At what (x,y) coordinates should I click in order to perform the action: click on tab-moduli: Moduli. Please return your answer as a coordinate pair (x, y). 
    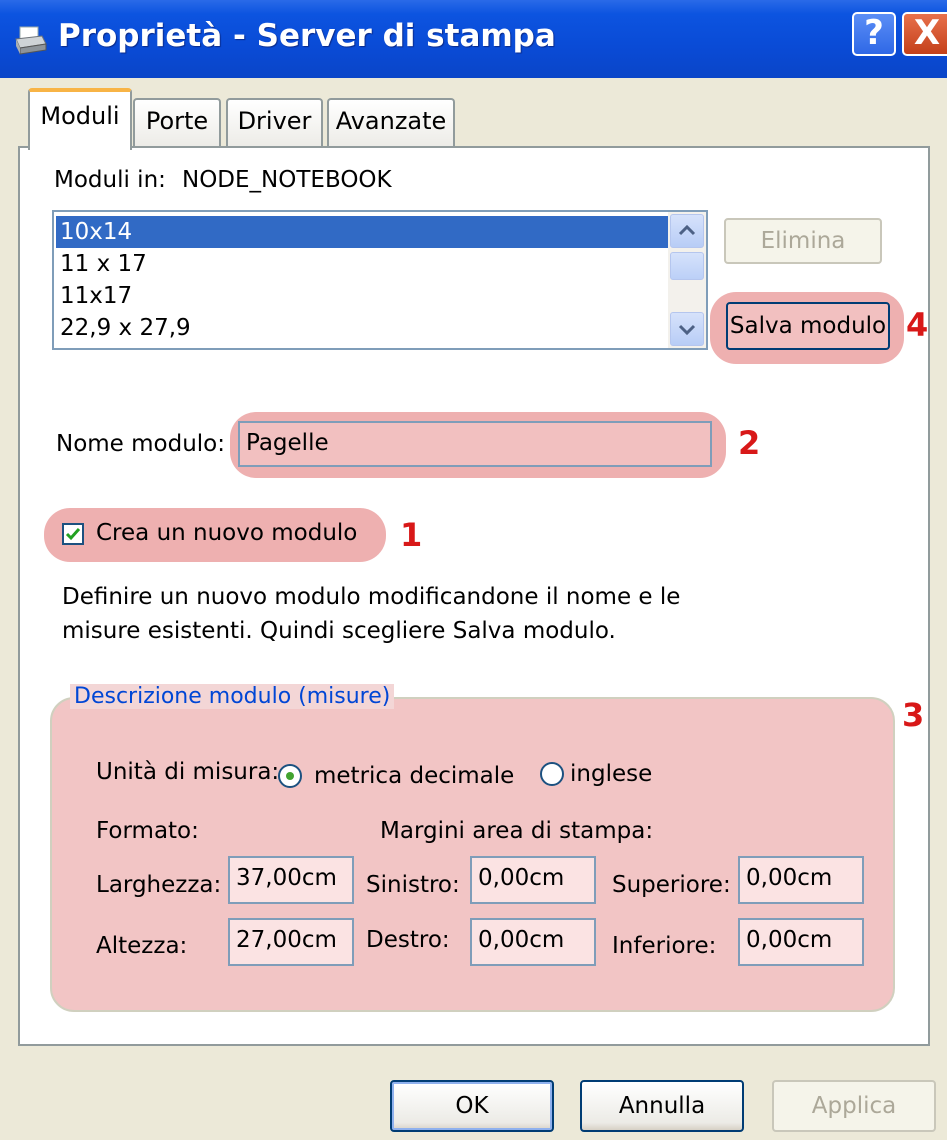
    Looking at the image, I should click on (80, 119).